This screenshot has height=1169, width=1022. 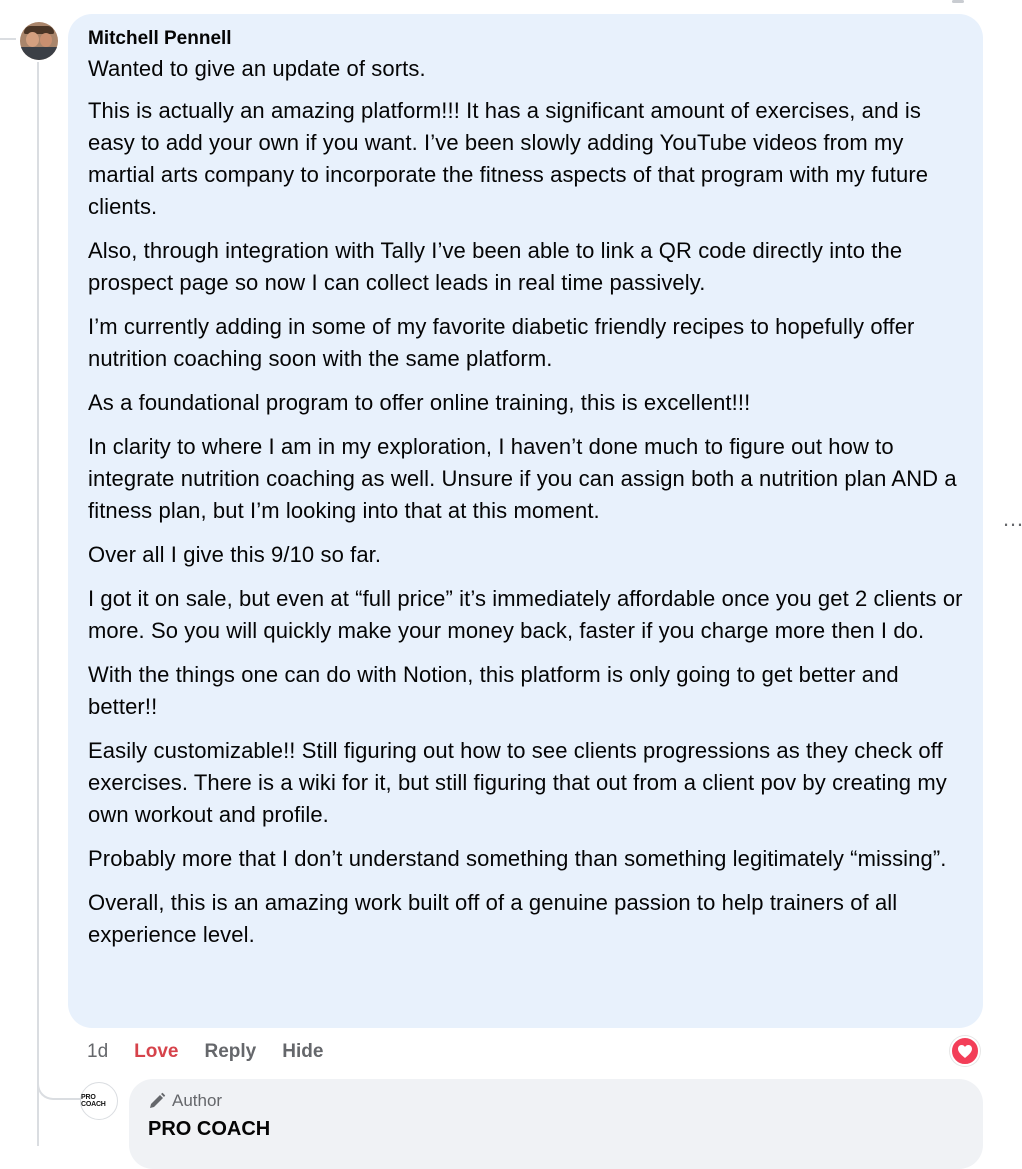 What do you see at coordinates (302, 1052) in the screenshot?
I see `hide-button: Hide` at bounding box center [302, 1052].